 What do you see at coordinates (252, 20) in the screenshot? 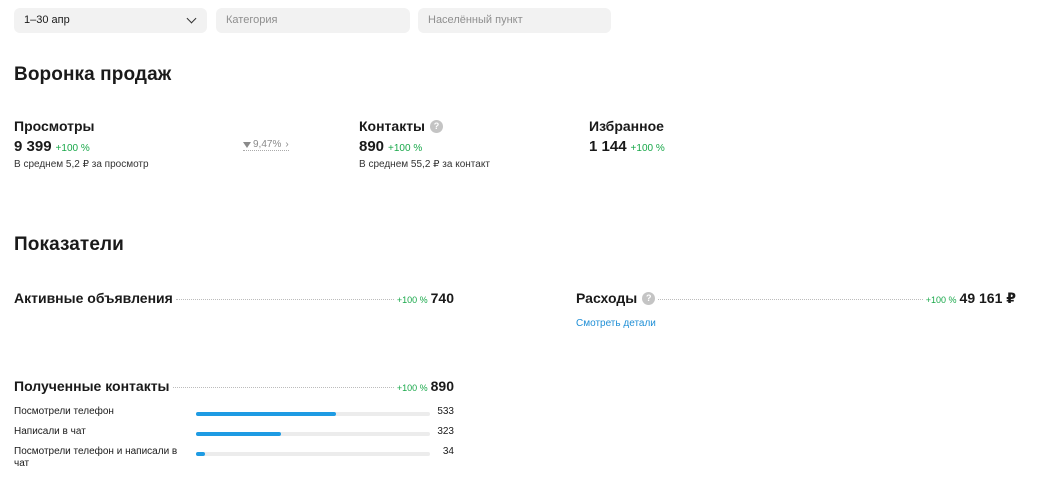
I see `category-placeholder: Категория` at bounding box center [252, 20].